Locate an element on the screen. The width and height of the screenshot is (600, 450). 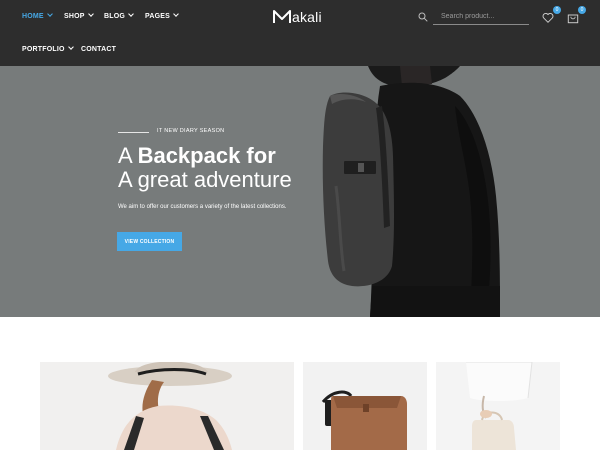
nav-item-portfolio: PORTFOLIO is located at coordinates (48, 48).